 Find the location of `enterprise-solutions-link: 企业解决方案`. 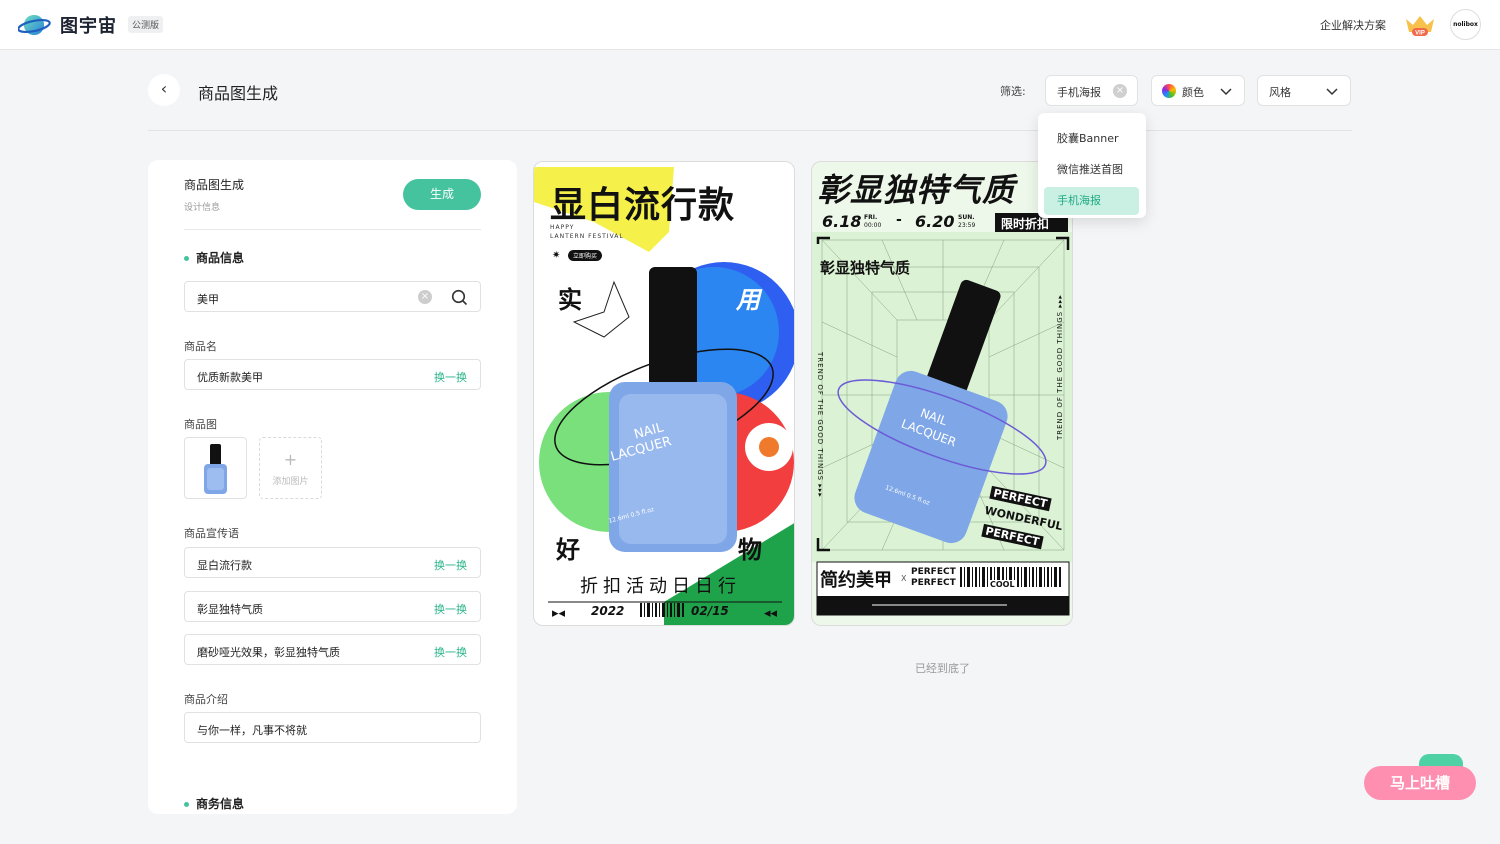

enterprise-solutions-link: 企业解决方案 is located at coordinates (1353, 25).